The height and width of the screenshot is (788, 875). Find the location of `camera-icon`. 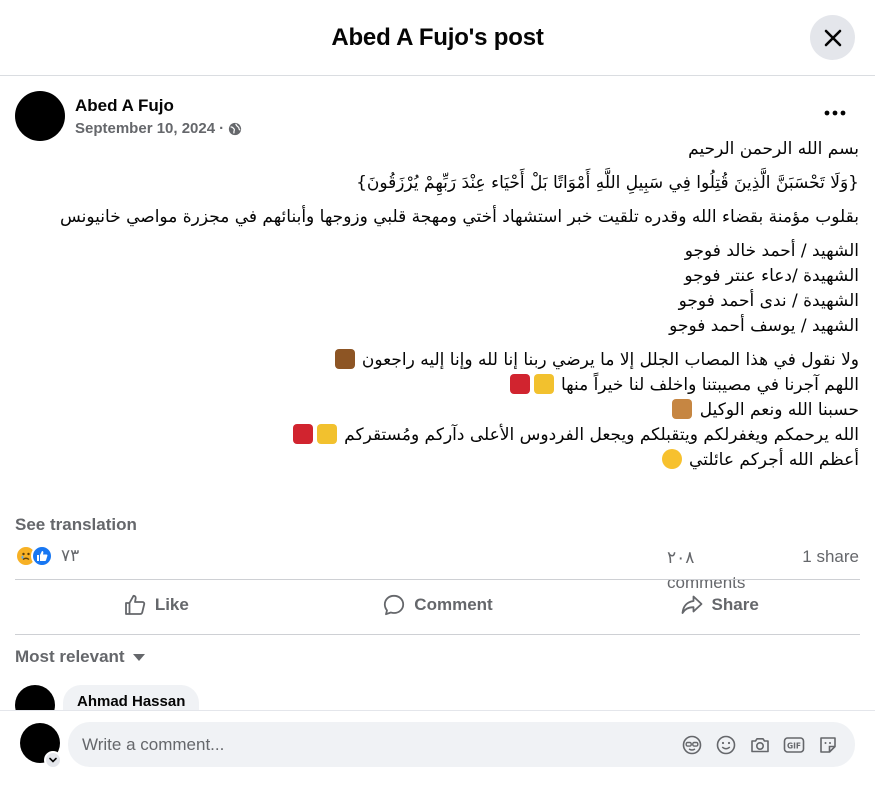

camera-icon is located at coordinates (760, 744).